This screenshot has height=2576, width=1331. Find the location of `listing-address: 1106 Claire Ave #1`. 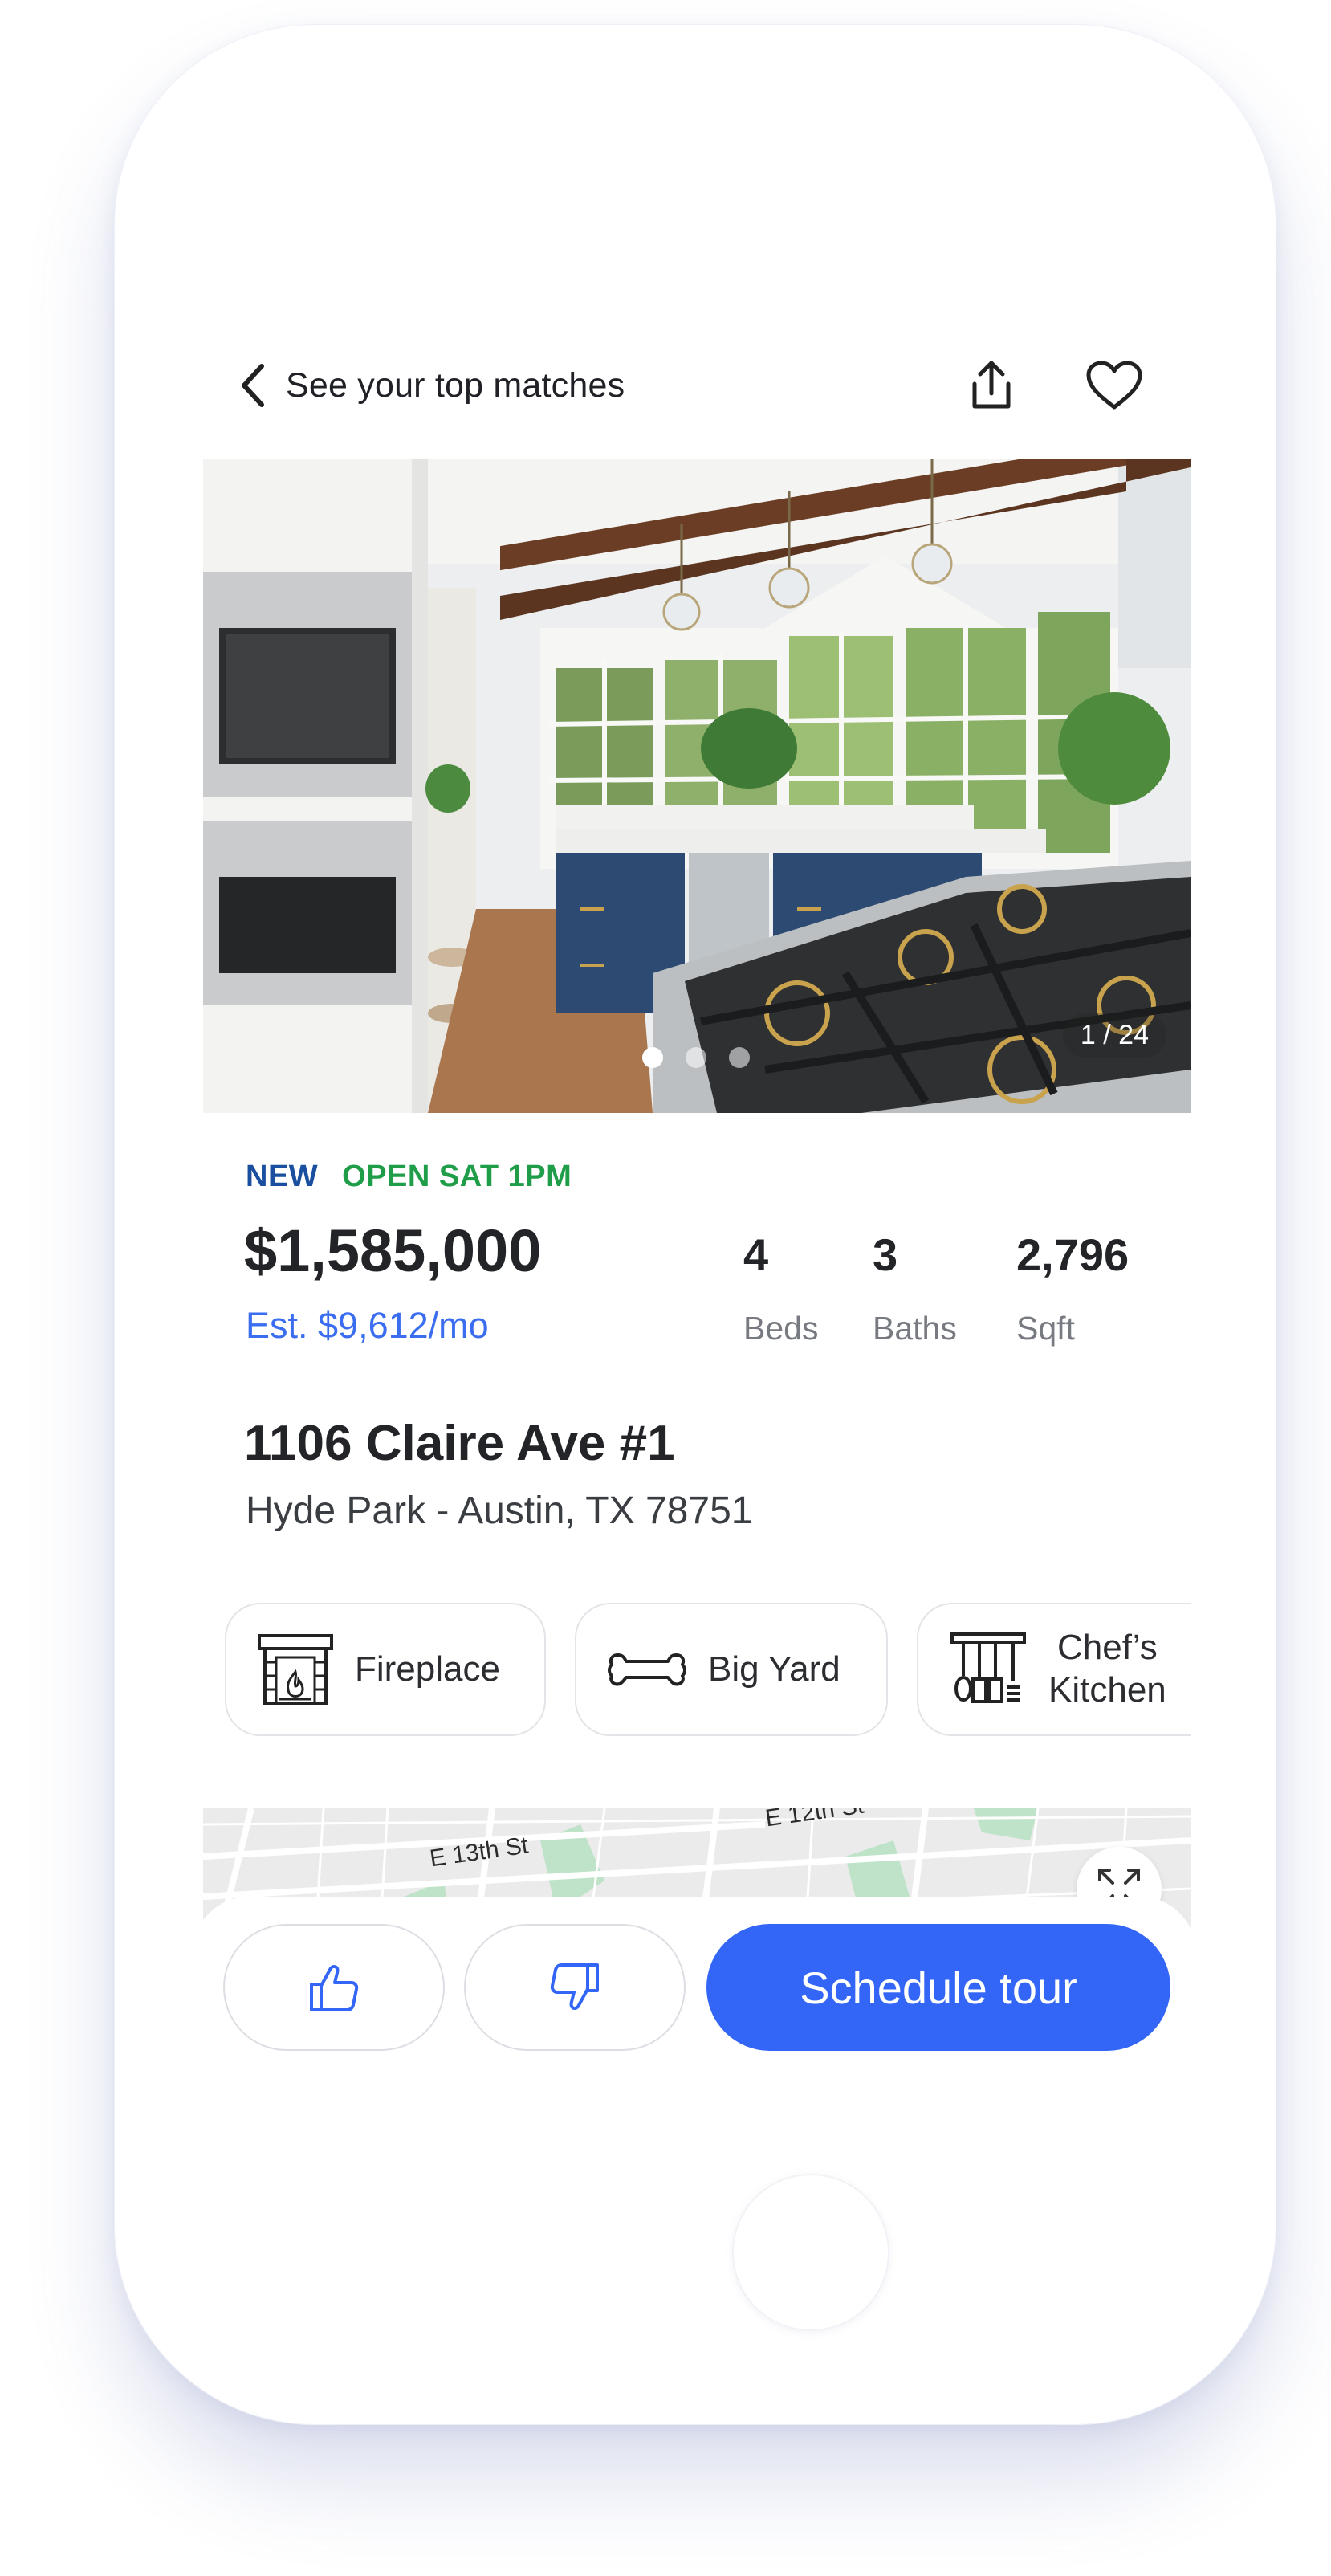

listing-address: 1106 Claire Ave #1 is located at coordinates (459, 1443).